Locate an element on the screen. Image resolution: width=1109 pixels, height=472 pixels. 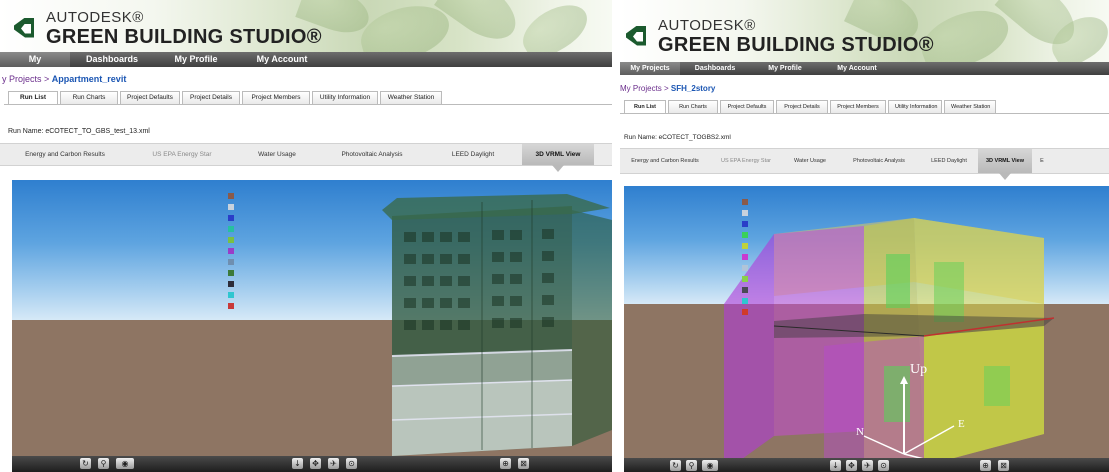
project-name: Appartment_revit is located at coordinates (89, 79).